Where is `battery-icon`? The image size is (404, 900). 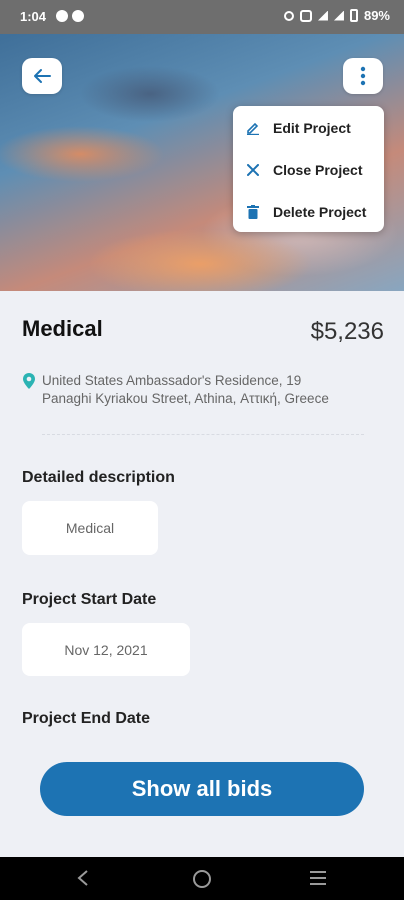
battery-icon is located at coordinates (353, 15).